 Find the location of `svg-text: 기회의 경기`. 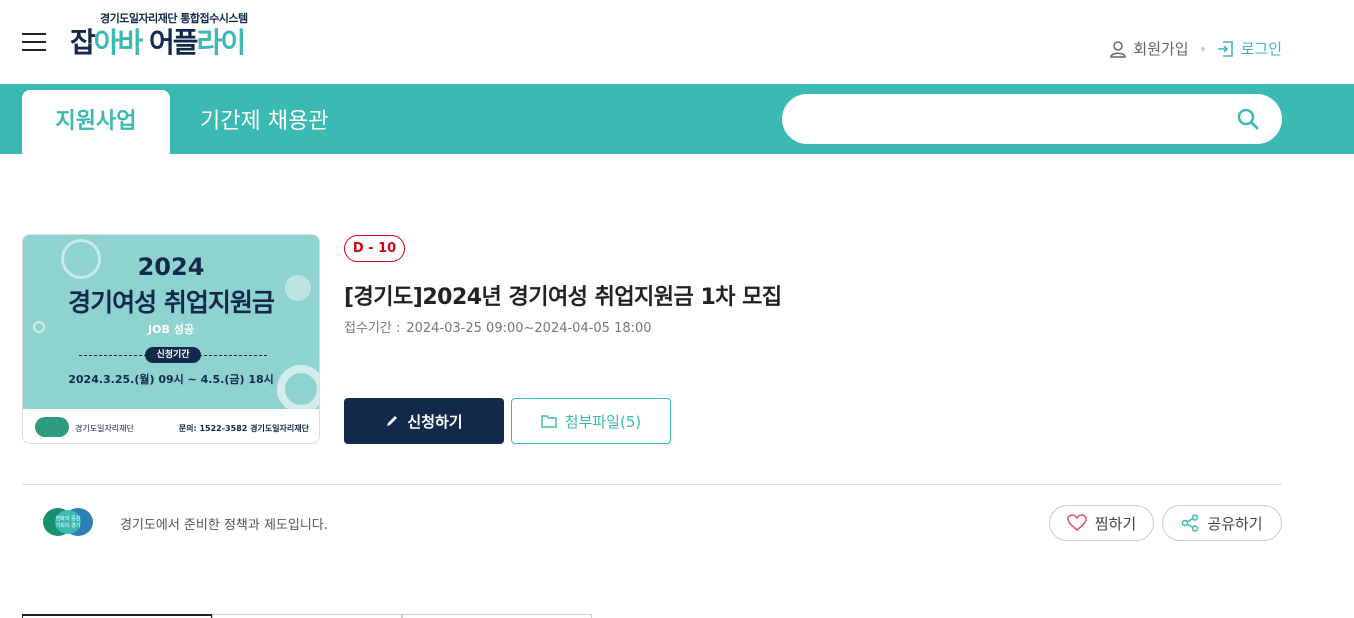

svg-text: 기회의 경기 is located at coordinates (68, 525).